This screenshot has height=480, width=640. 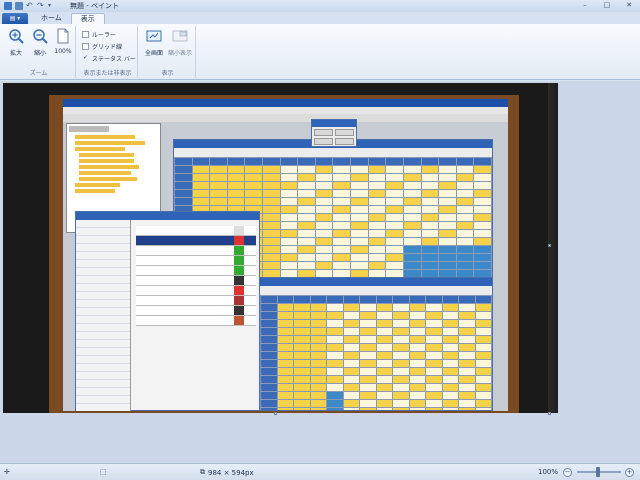 What do you see at coordinates (154, 42) in the screenshot?
I see `fullscreen-button: 全画面` at bounding box center [154, 42].